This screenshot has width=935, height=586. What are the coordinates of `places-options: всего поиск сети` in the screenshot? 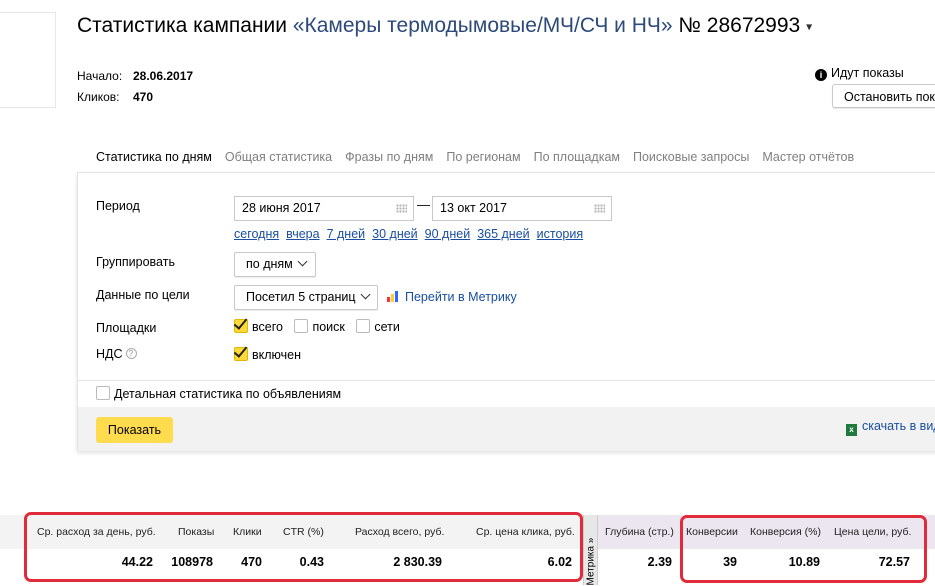 It's located at (317, 326).